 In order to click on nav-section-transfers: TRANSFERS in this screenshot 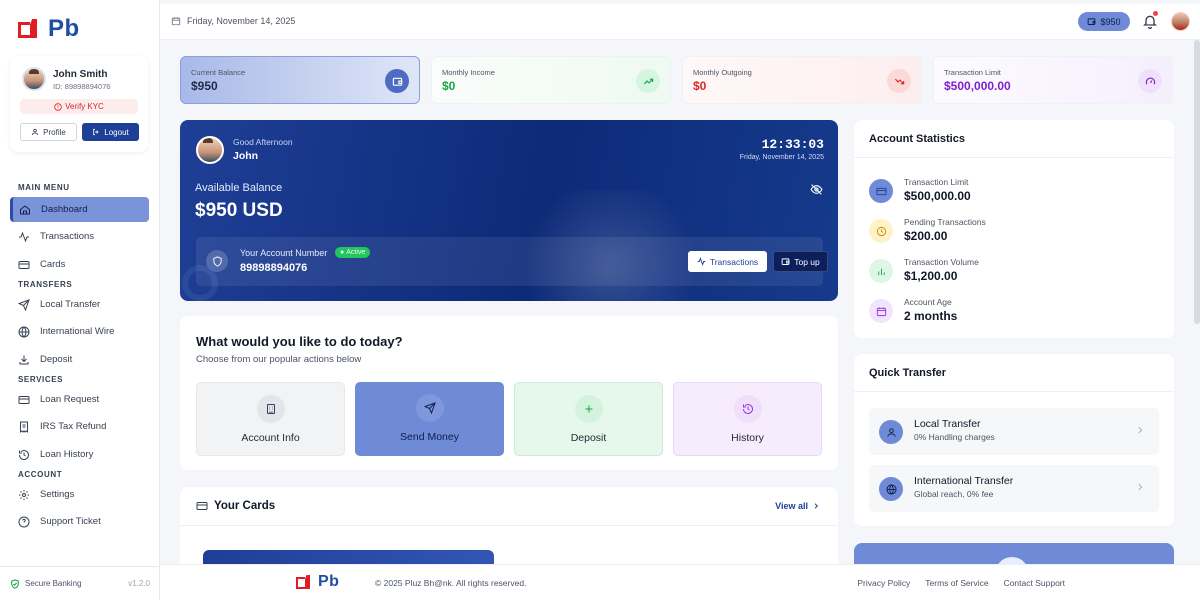, I will do `click(45, 284)`.